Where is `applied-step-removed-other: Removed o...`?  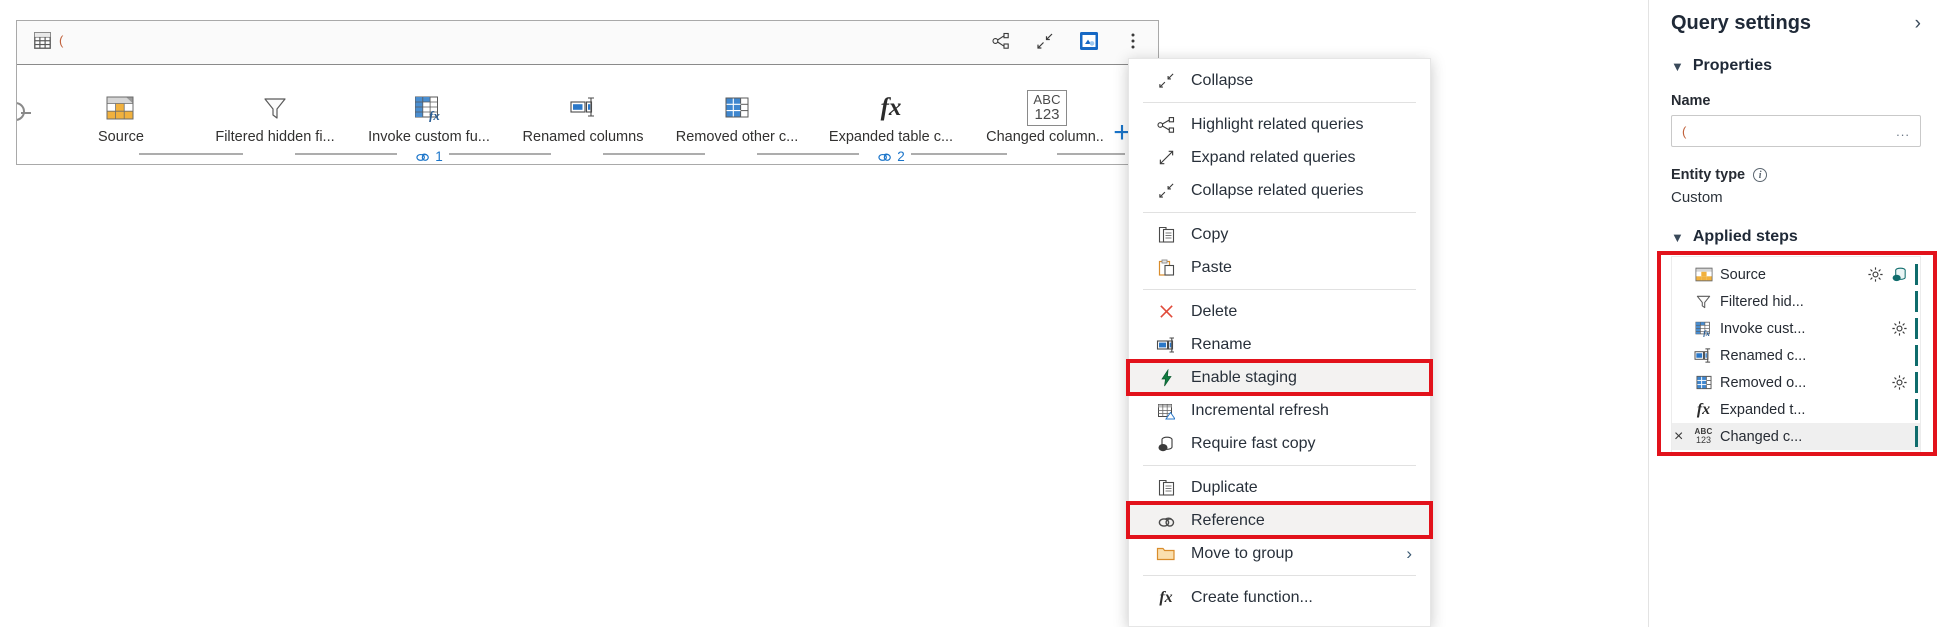
applied-step-removed-other: Removed o... is located at coordinates (1796, 382).